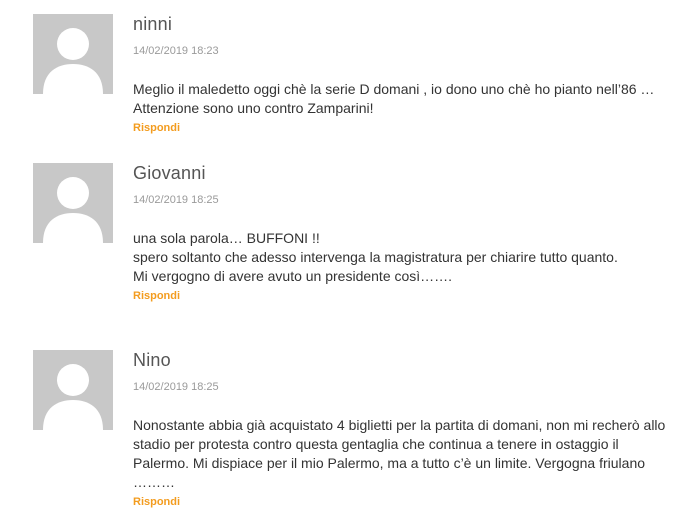  Describe the element at coordinates (169, 173) in the screenshot. I see `comment-author: Giovanni` at that location.